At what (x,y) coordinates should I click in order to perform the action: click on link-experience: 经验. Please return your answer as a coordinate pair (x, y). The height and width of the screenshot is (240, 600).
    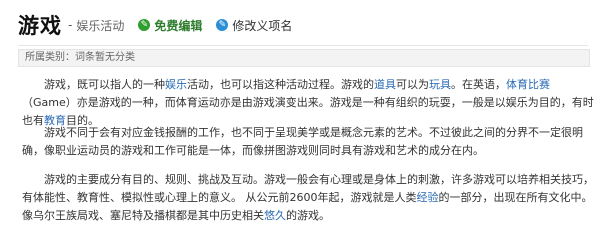
    Looking at the image, I should click on (428, 197).